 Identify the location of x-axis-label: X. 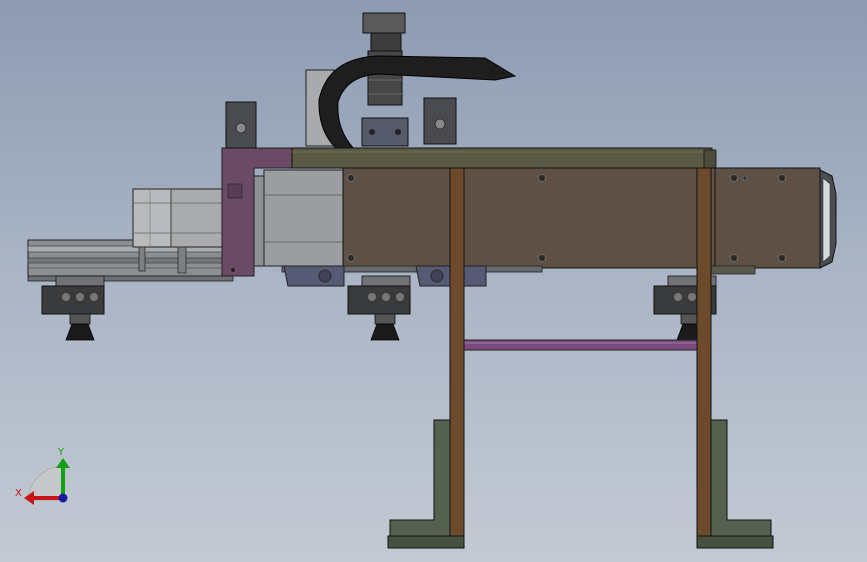
(18, 493).